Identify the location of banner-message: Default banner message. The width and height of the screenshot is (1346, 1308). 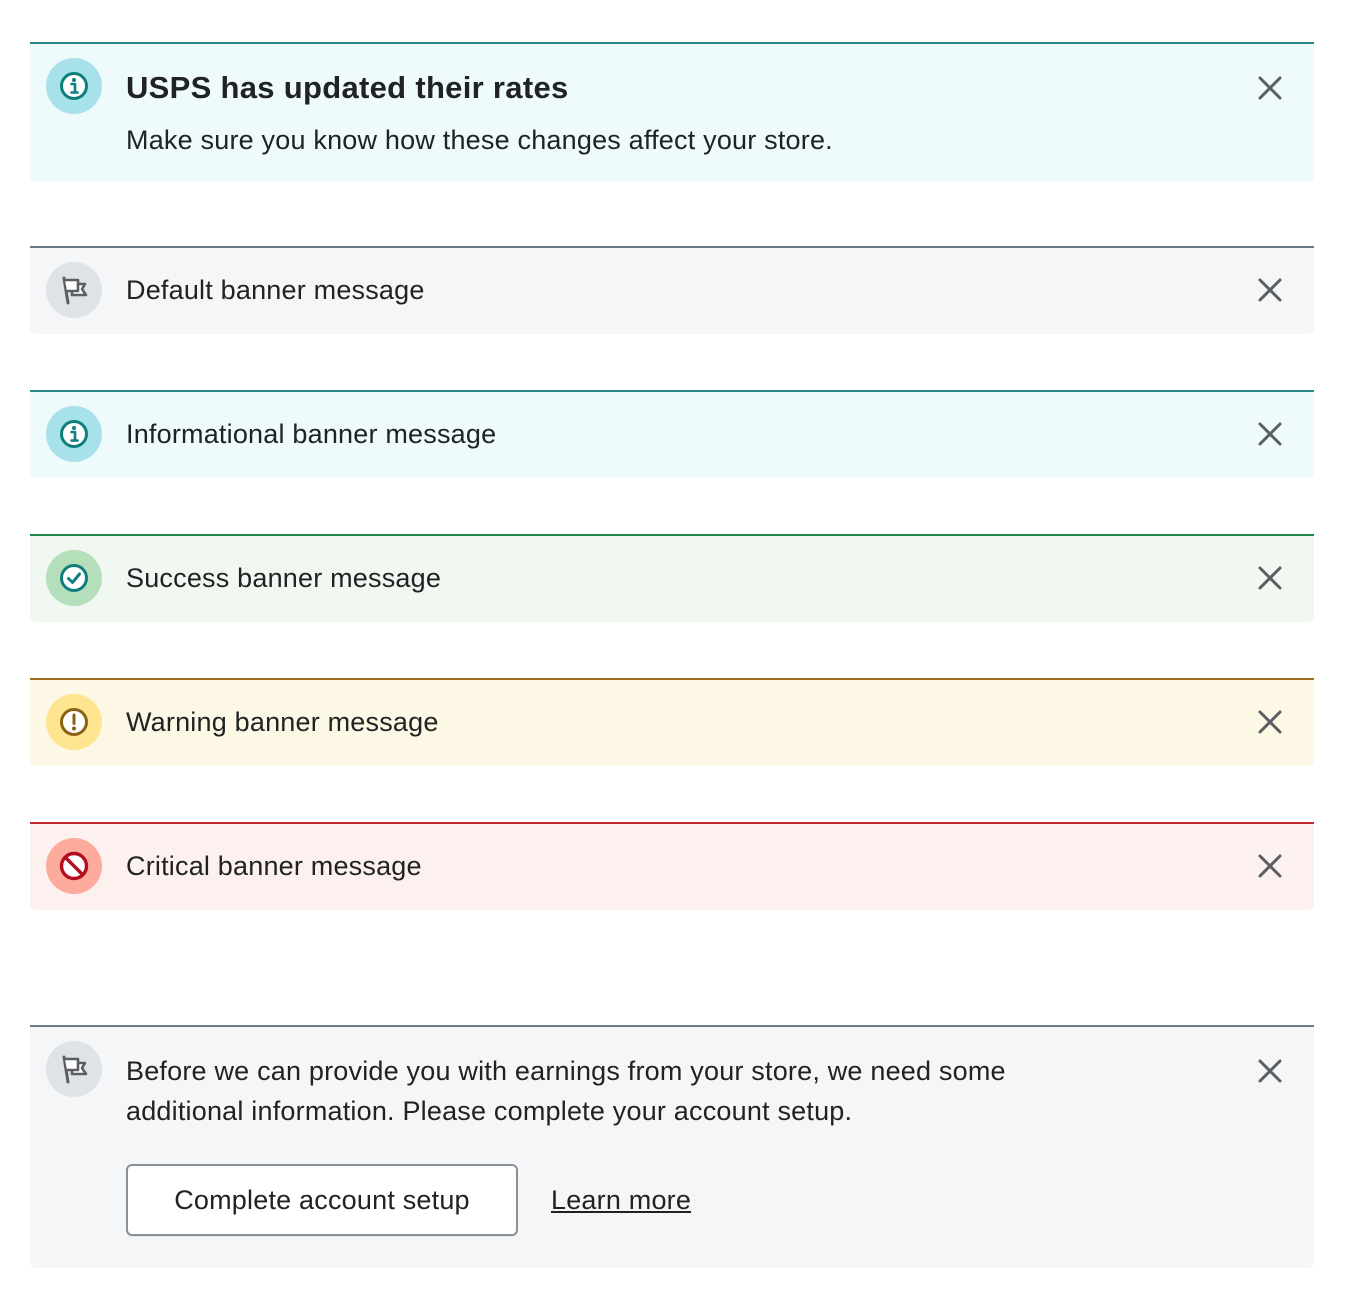
(275, 290).